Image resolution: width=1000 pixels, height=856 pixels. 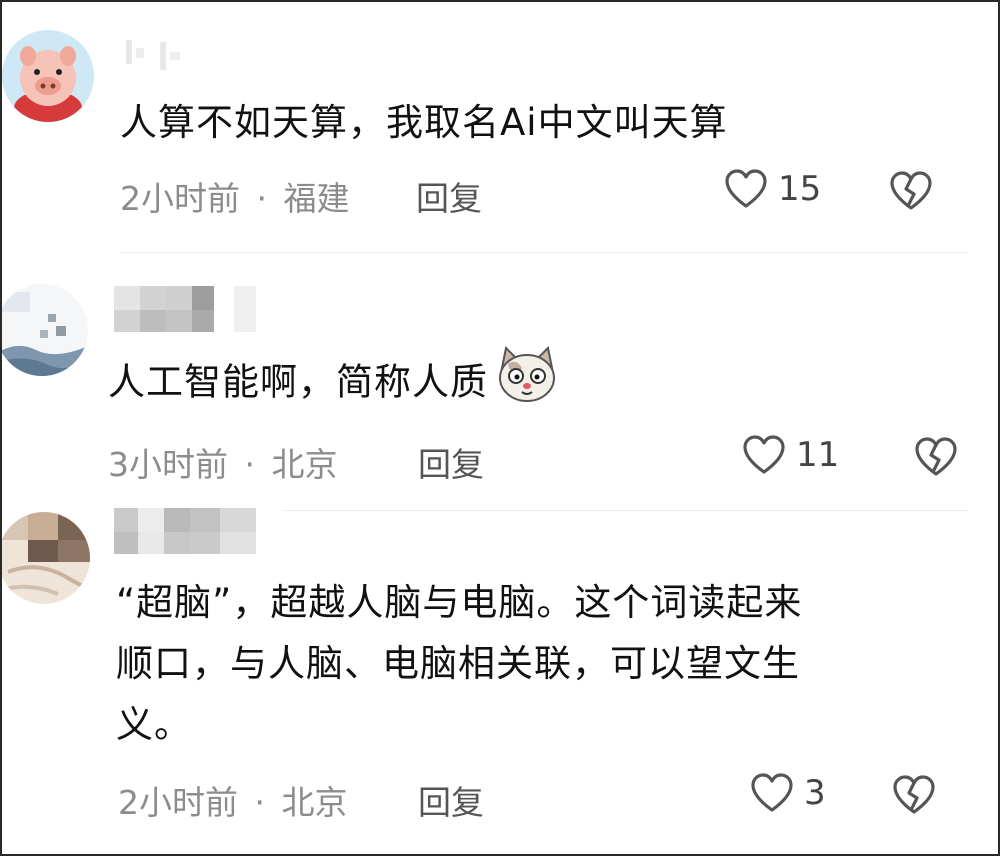 I want to click on cat-face-emoji-icon, so click(x=527, y=383).